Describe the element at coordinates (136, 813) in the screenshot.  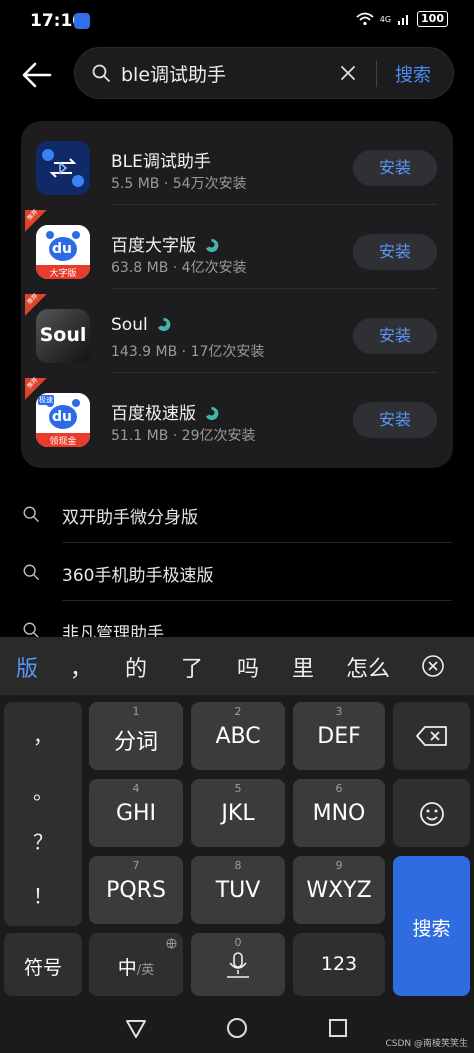
I see `key-4: 4 GHI` at that location.